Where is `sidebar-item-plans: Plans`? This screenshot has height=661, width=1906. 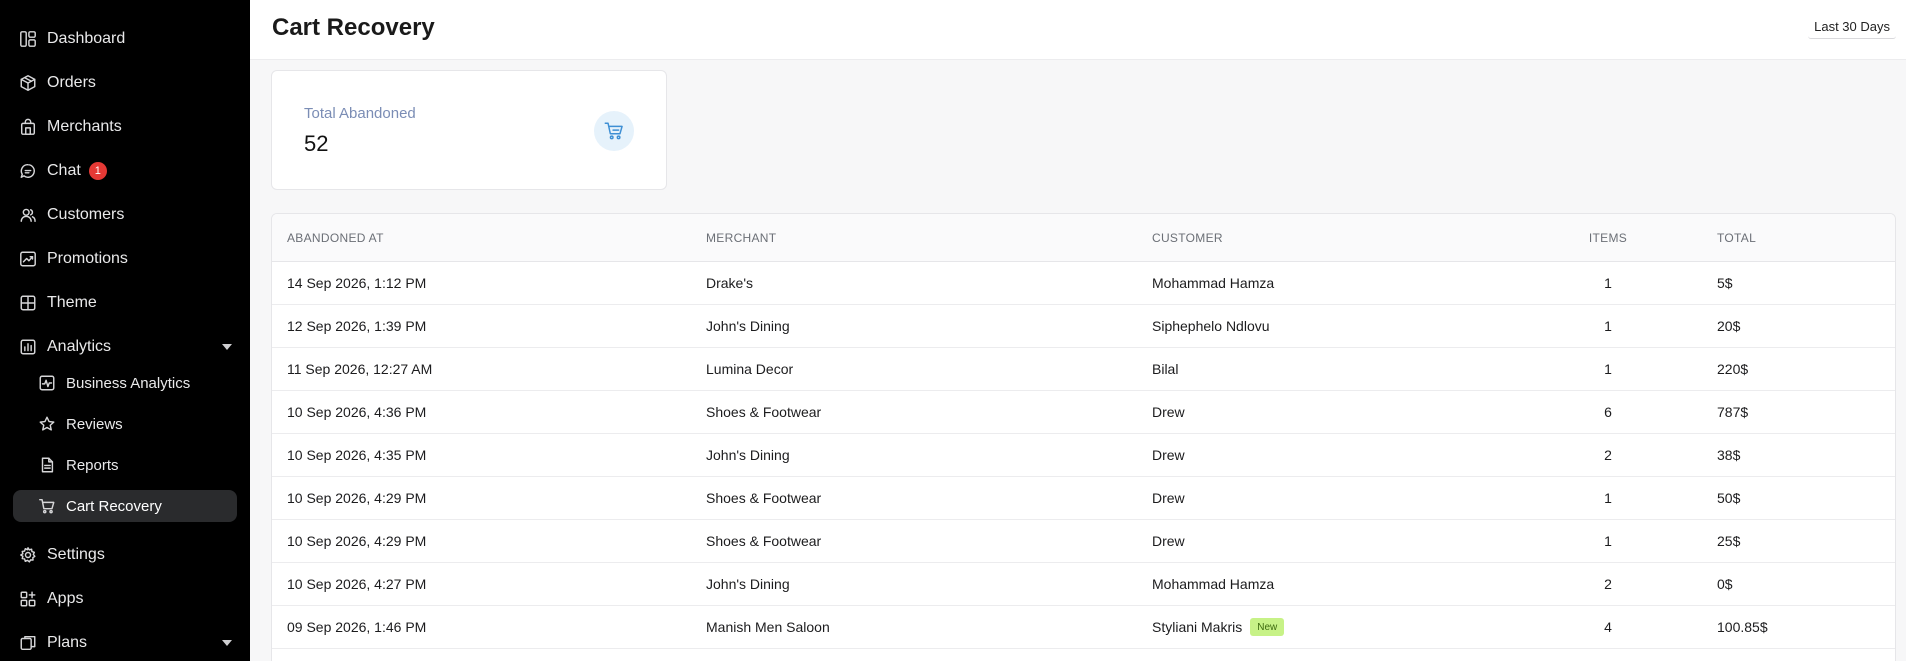
sidebar-item-plans: Plans is located at coordinates (125, 643).